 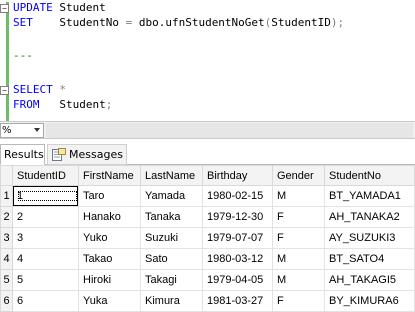 What do you see at coordinates (237, 301) in the screenshot?
I see `table-cell: 1981-03-27` at bounding box center [237, 301].